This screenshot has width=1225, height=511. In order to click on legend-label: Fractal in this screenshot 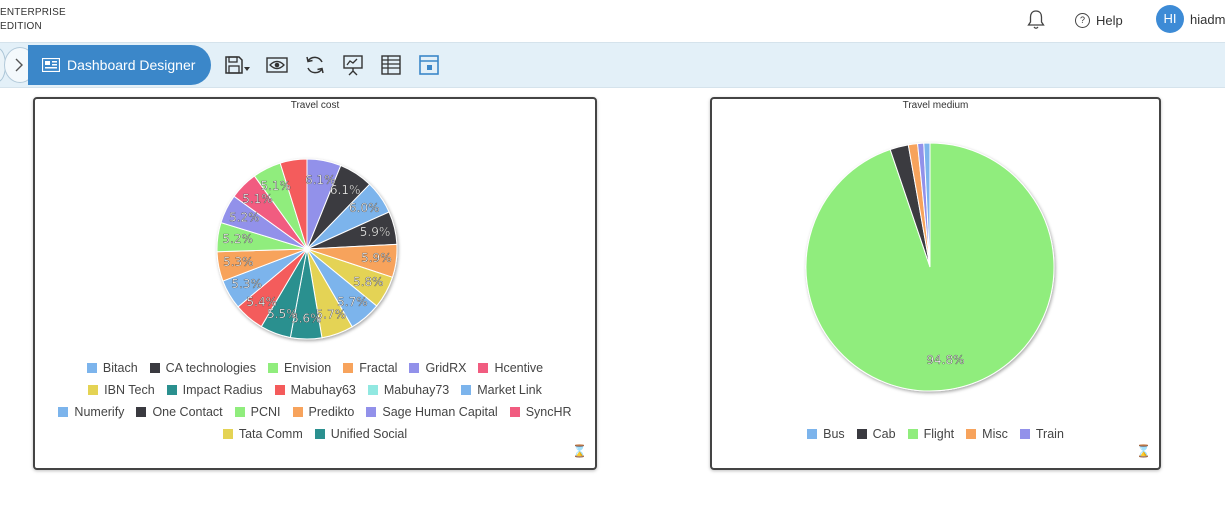, I will do `click(378, 368)`.